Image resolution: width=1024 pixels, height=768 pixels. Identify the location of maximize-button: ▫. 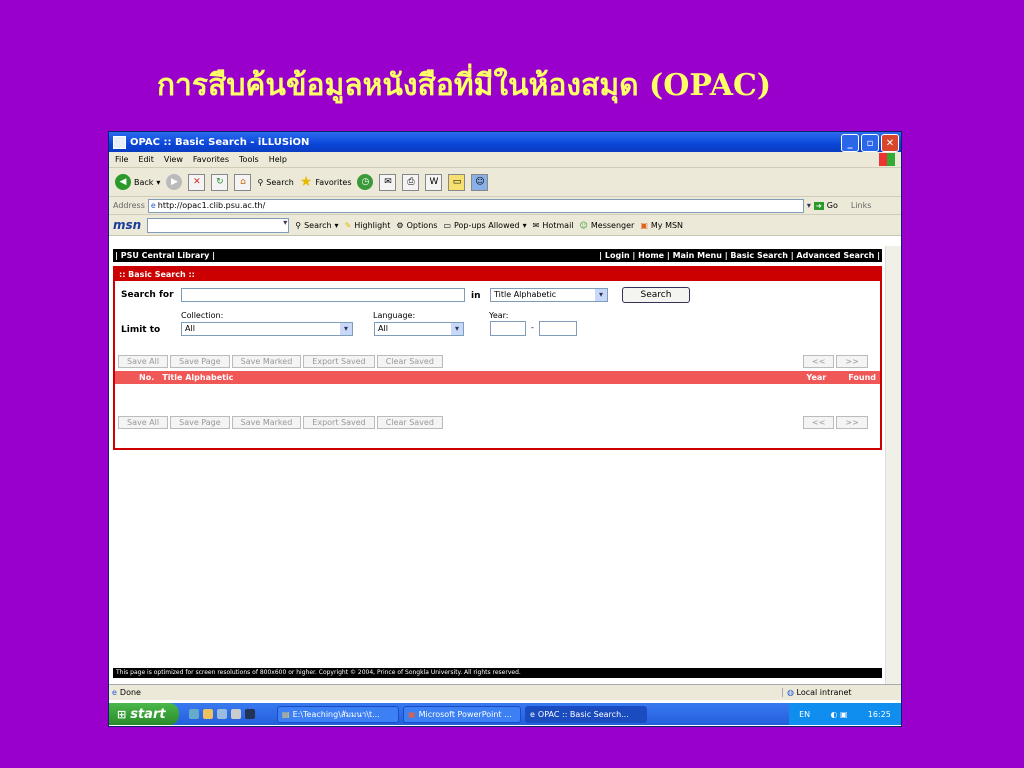
(870, 143).